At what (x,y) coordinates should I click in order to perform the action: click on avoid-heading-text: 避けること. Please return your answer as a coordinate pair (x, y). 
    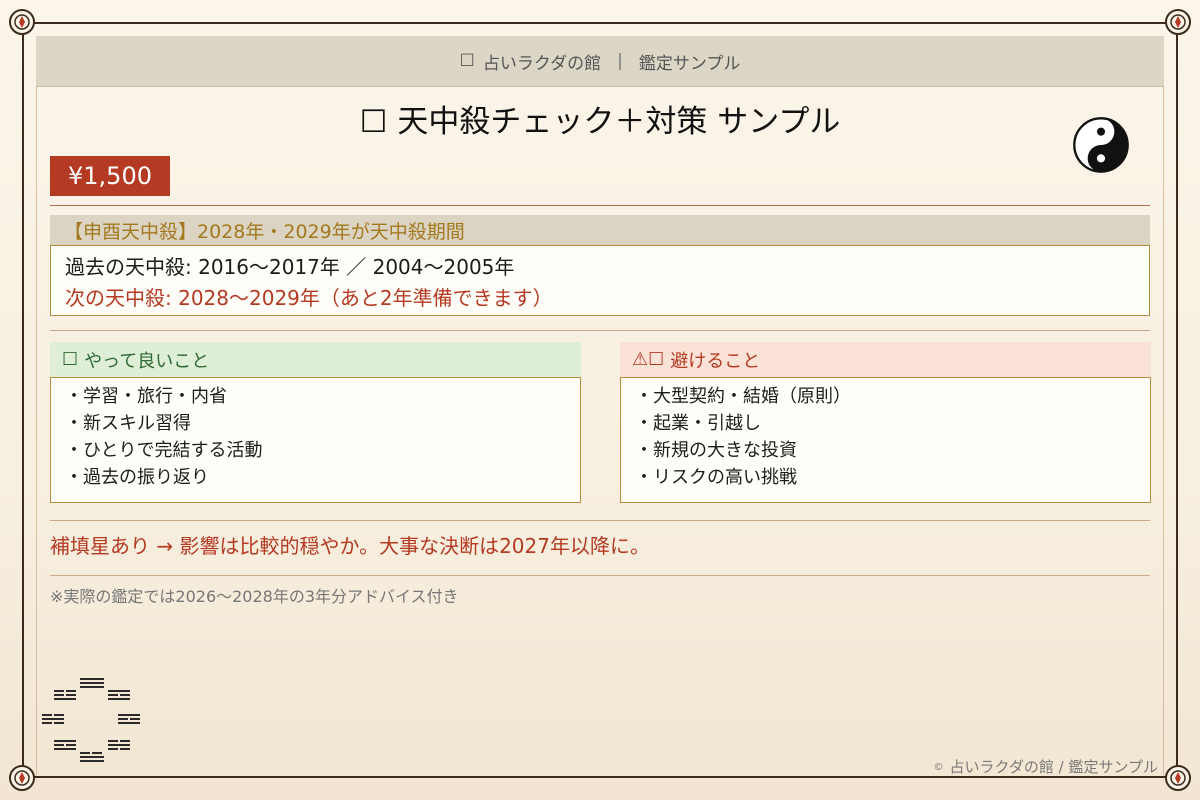
    Looking at the image, I should click on (715, 361).